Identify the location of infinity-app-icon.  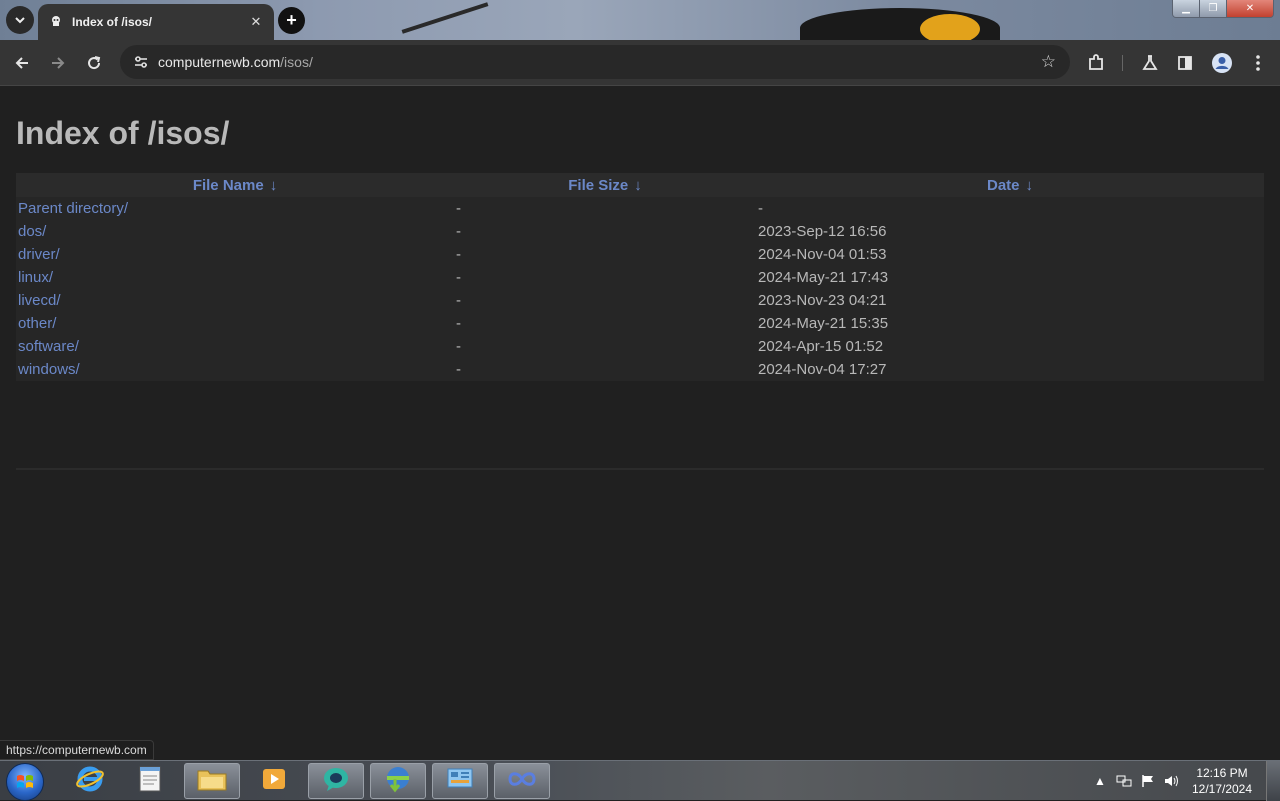
(522, 781).